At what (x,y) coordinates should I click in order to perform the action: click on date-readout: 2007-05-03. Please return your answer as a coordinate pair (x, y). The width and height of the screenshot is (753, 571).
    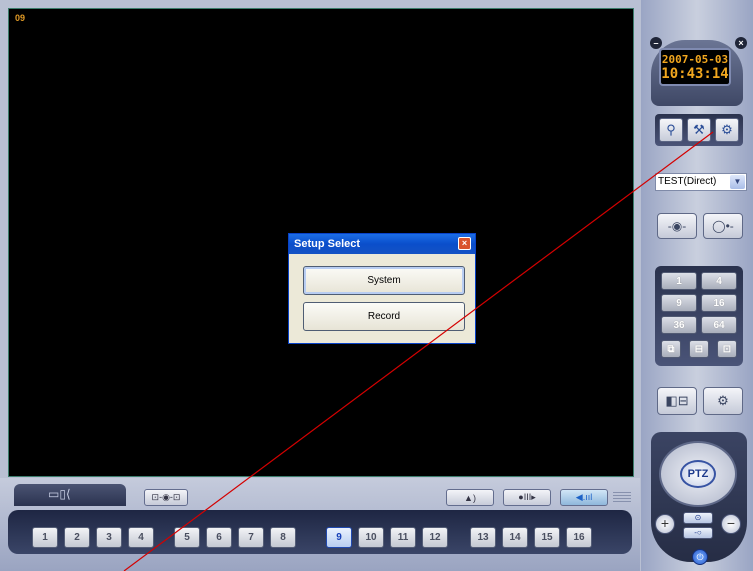
    Looking at the image, I should click on (695, 59).